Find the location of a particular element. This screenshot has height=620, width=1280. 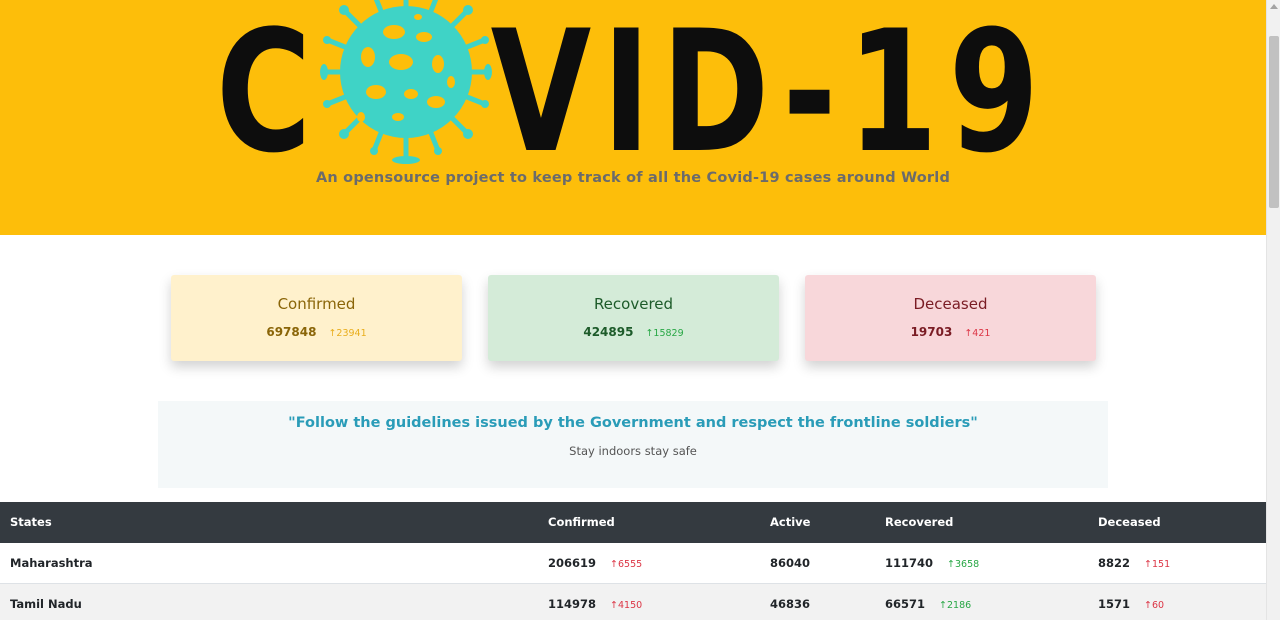

confirmed-cell: 206619 ↑6555 is located at coordinates (595, 564).